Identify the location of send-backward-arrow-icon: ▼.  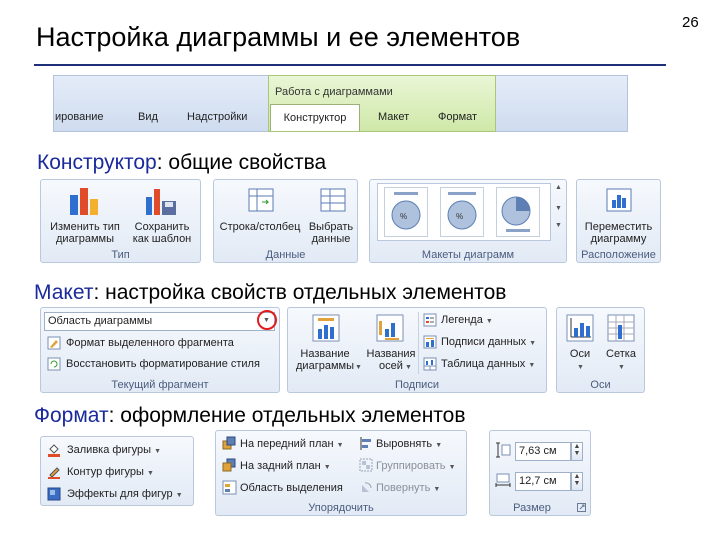
(327, 467).